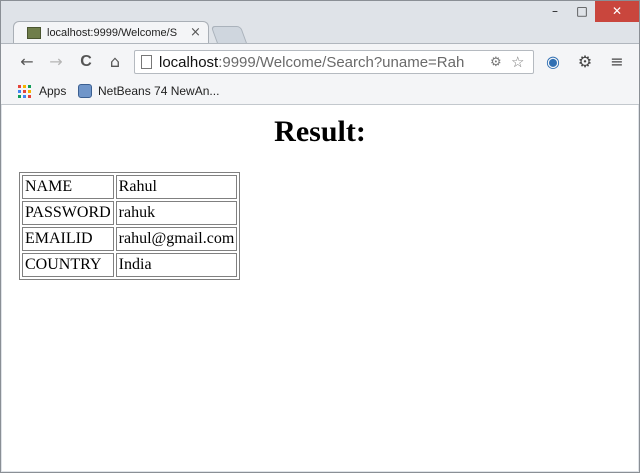 The image size is (640, 473). Describe the element at coordinates (553, 62) in the screenshot. I see `globe-icon: ◉` at that location.